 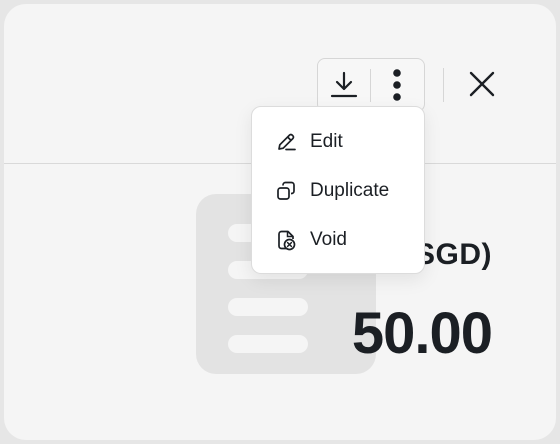 I want to click on pencil-icon, so click(x=286, y=142).